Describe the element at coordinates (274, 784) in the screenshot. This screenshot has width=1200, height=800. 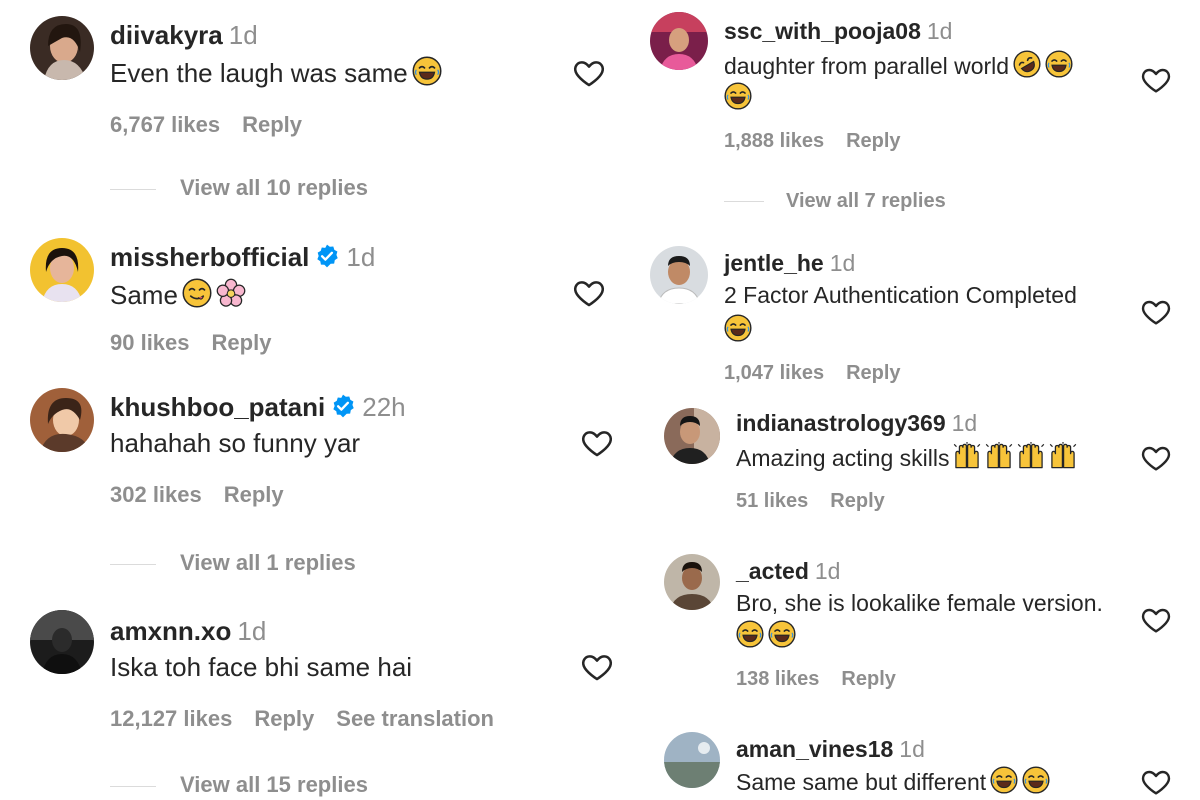
I see `view-replies-label: View all 15 replies` at that location.